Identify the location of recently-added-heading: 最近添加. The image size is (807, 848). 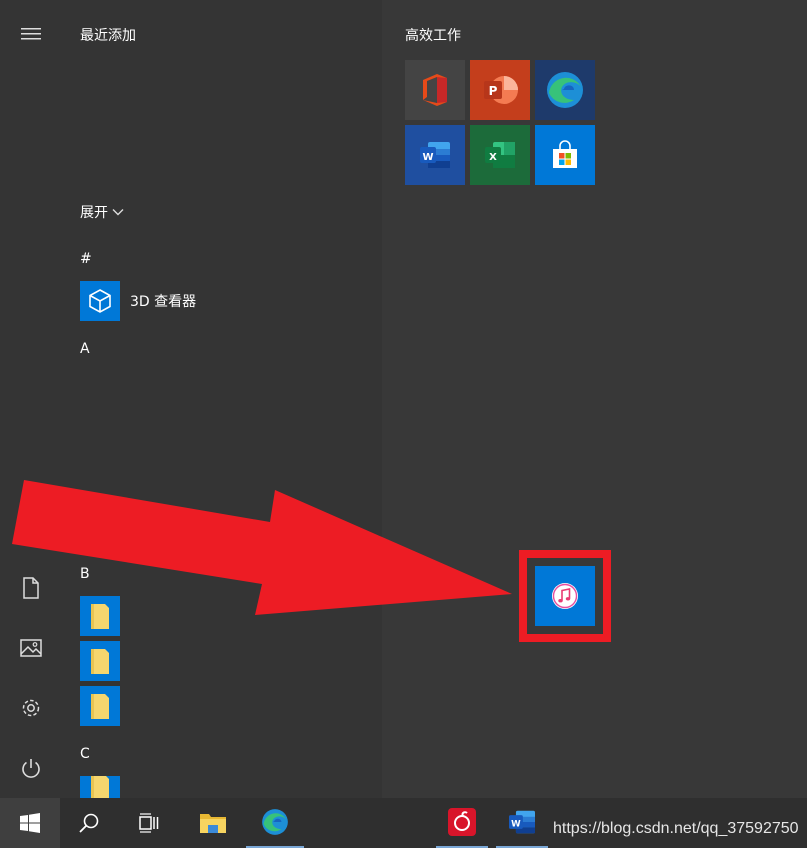
(108, 36).